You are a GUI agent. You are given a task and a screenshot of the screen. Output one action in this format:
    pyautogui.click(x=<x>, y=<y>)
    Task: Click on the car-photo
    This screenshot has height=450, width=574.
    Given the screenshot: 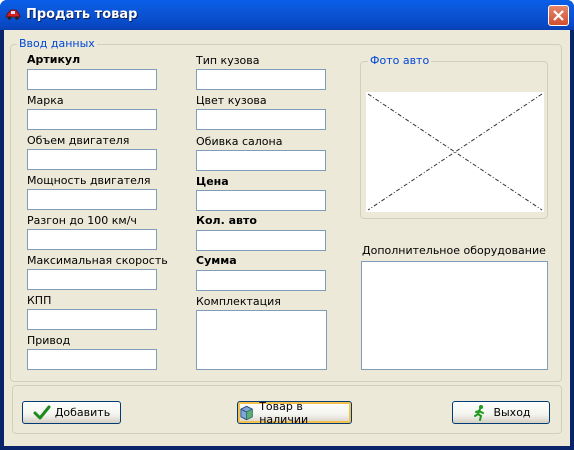 What is the action you would take?
    pyautogui.click(x=455, y=152)
    